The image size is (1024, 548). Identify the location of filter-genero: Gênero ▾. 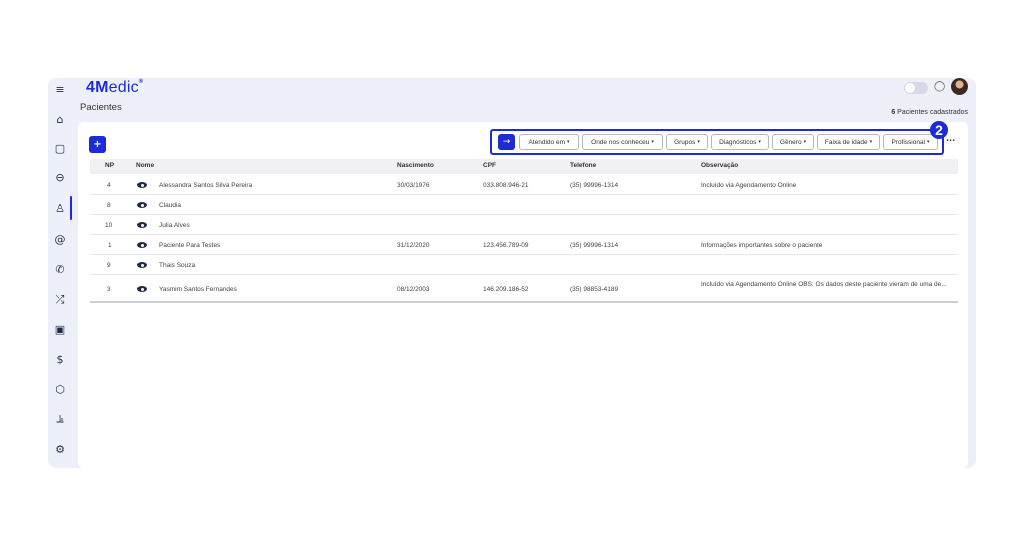
(793, 142).